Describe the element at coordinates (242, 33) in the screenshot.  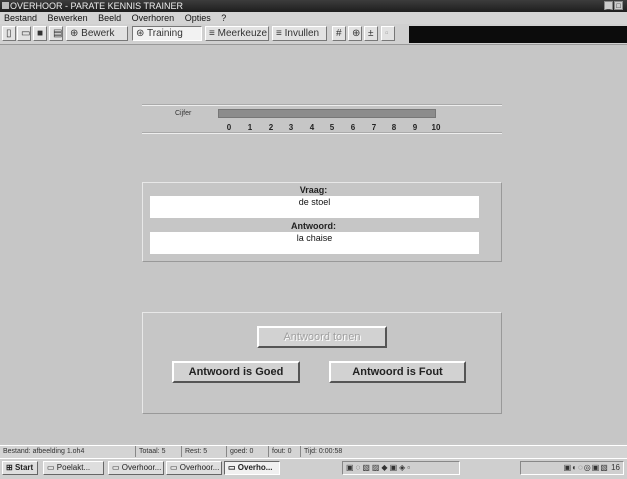
I see `meerkeuze-label: Meerkeuze` at that location.